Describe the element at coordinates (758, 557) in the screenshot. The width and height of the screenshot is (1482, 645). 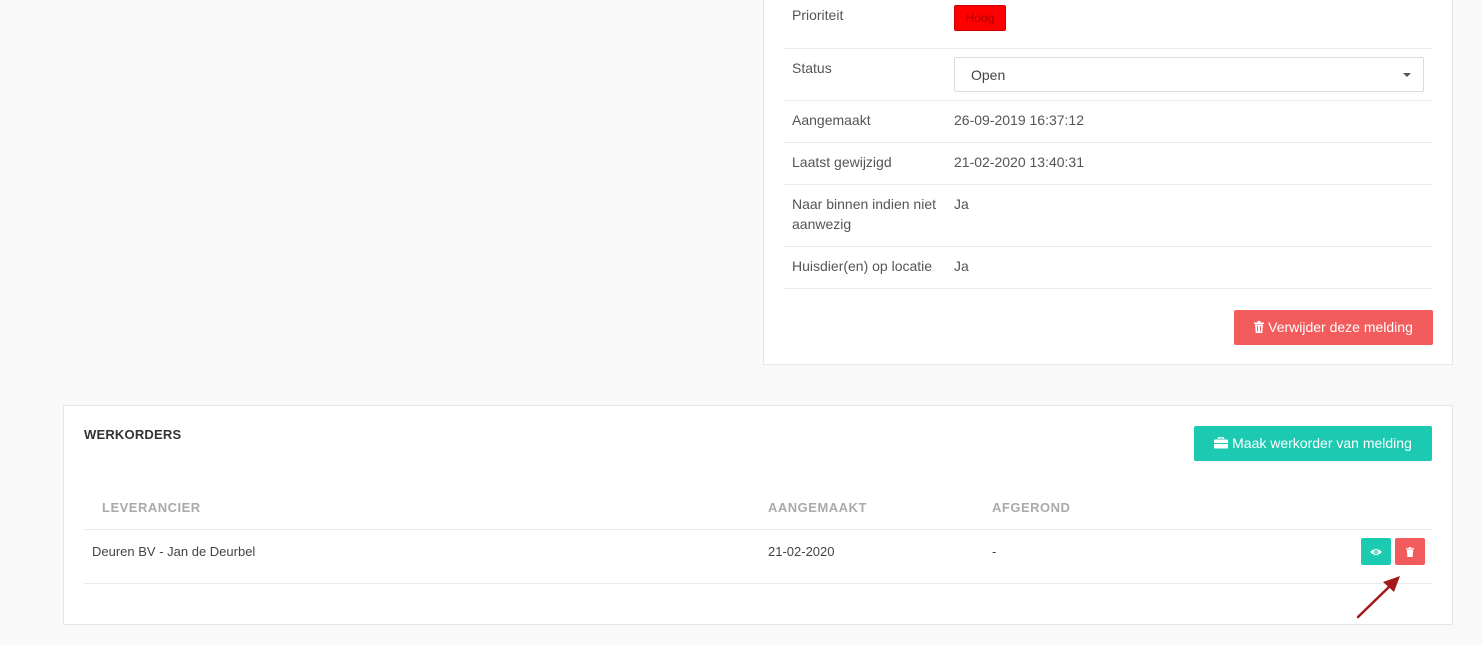
I see `table-row: Deuren BV - Jan de Deurbel 21-02-2020 -` at that location.